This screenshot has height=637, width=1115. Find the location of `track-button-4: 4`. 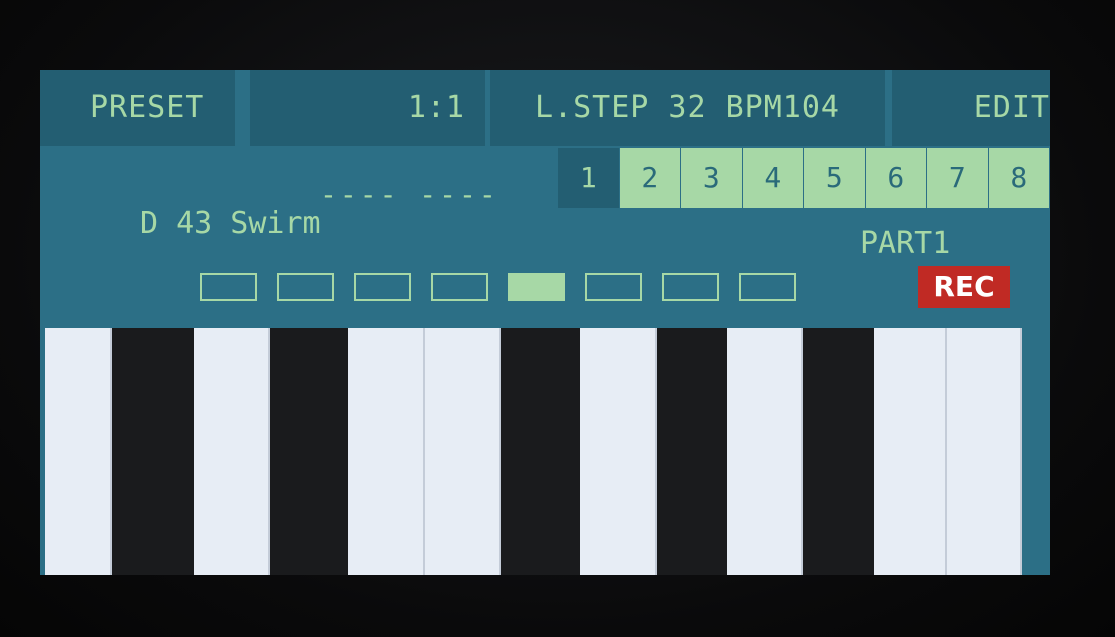

track-button-4: 4 is located at coordinates (772, 178).